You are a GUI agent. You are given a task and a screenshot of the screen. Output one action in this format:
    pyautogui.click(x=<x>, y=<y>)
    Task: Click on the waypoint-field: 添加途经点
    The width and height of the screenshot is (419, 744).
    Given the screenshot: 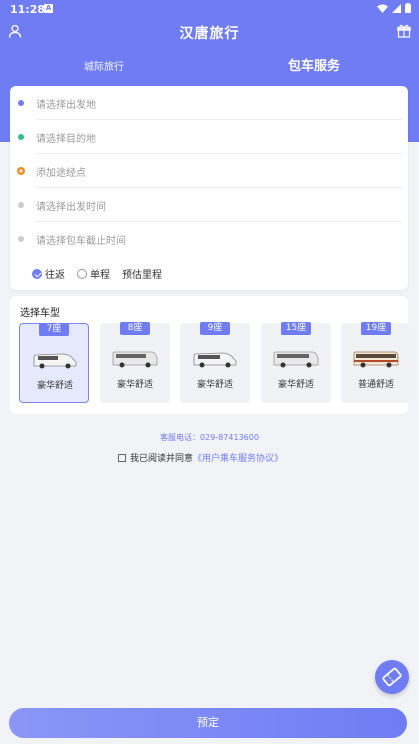 What is the action you would take?
    pyautogui.click(x=209, y=171)
    